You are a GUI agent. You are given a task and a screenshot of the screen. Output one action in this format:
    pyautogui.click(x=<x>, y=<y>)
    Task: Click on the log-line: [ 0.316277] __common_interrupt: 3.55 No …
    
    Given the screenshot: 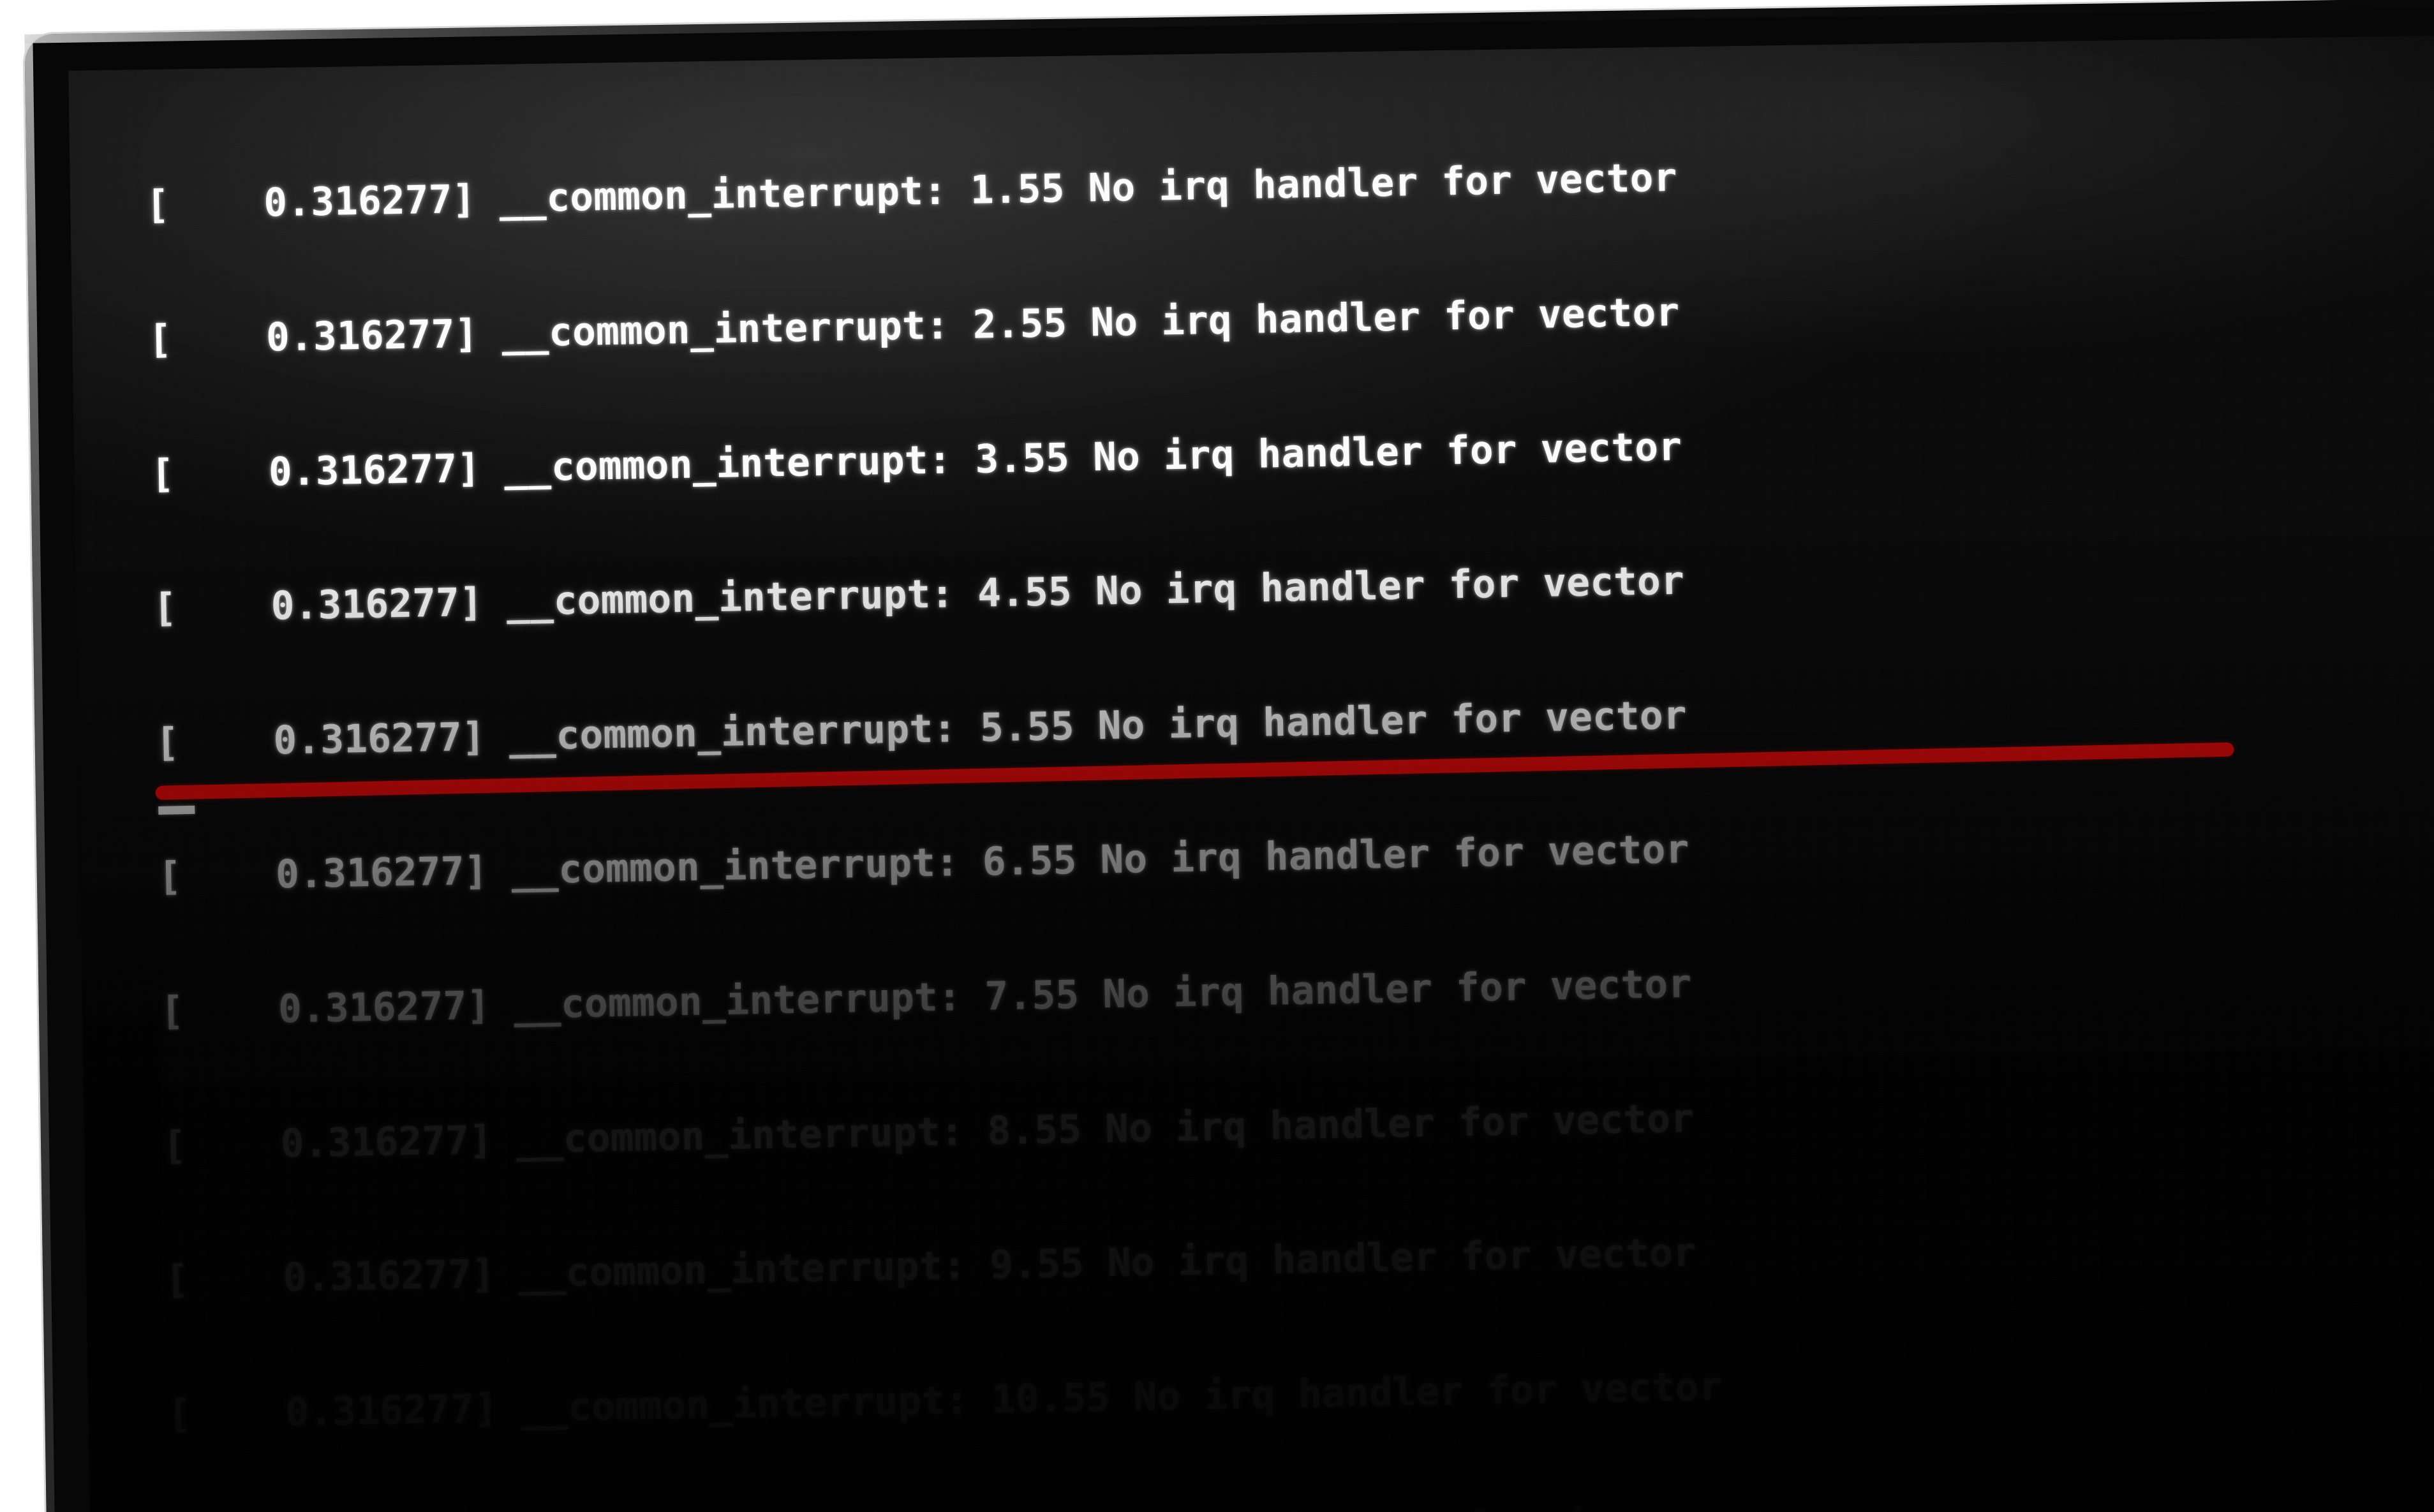 What is the action you would take?
    pyautogui.click(x=916, y=460)
    